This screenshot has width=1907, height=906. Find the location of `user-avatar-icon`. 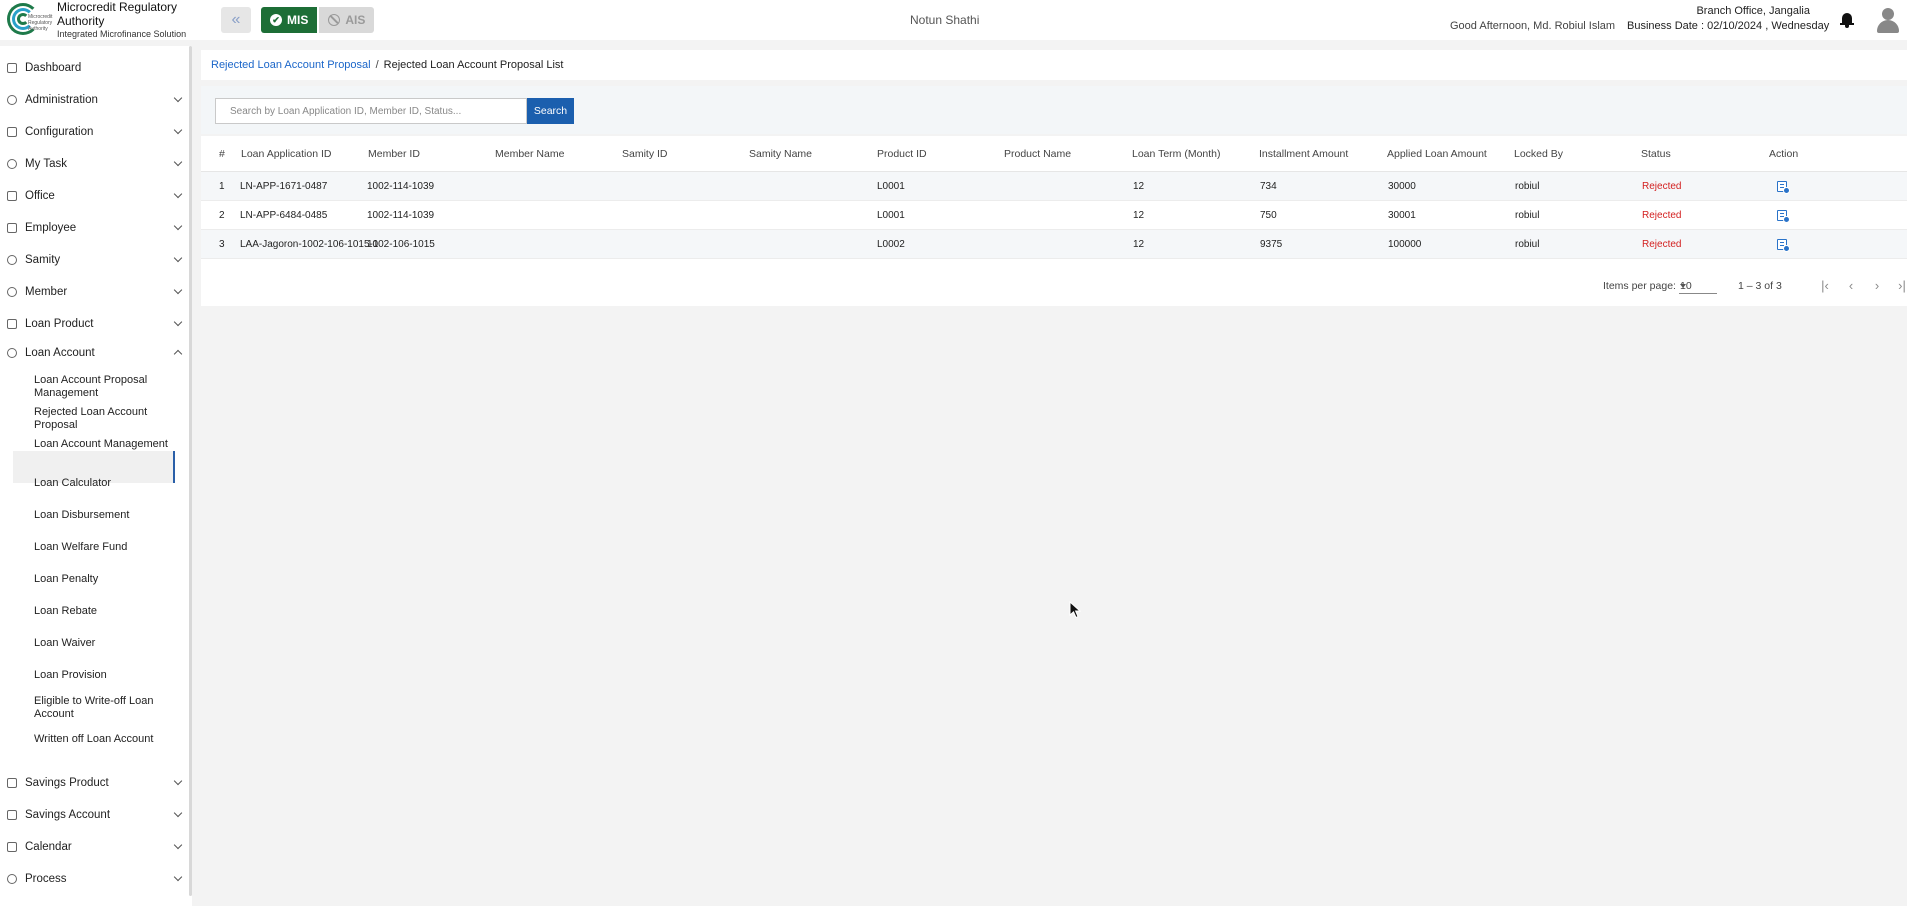

user-avatar-icon is located at coordinates (1888, 20).